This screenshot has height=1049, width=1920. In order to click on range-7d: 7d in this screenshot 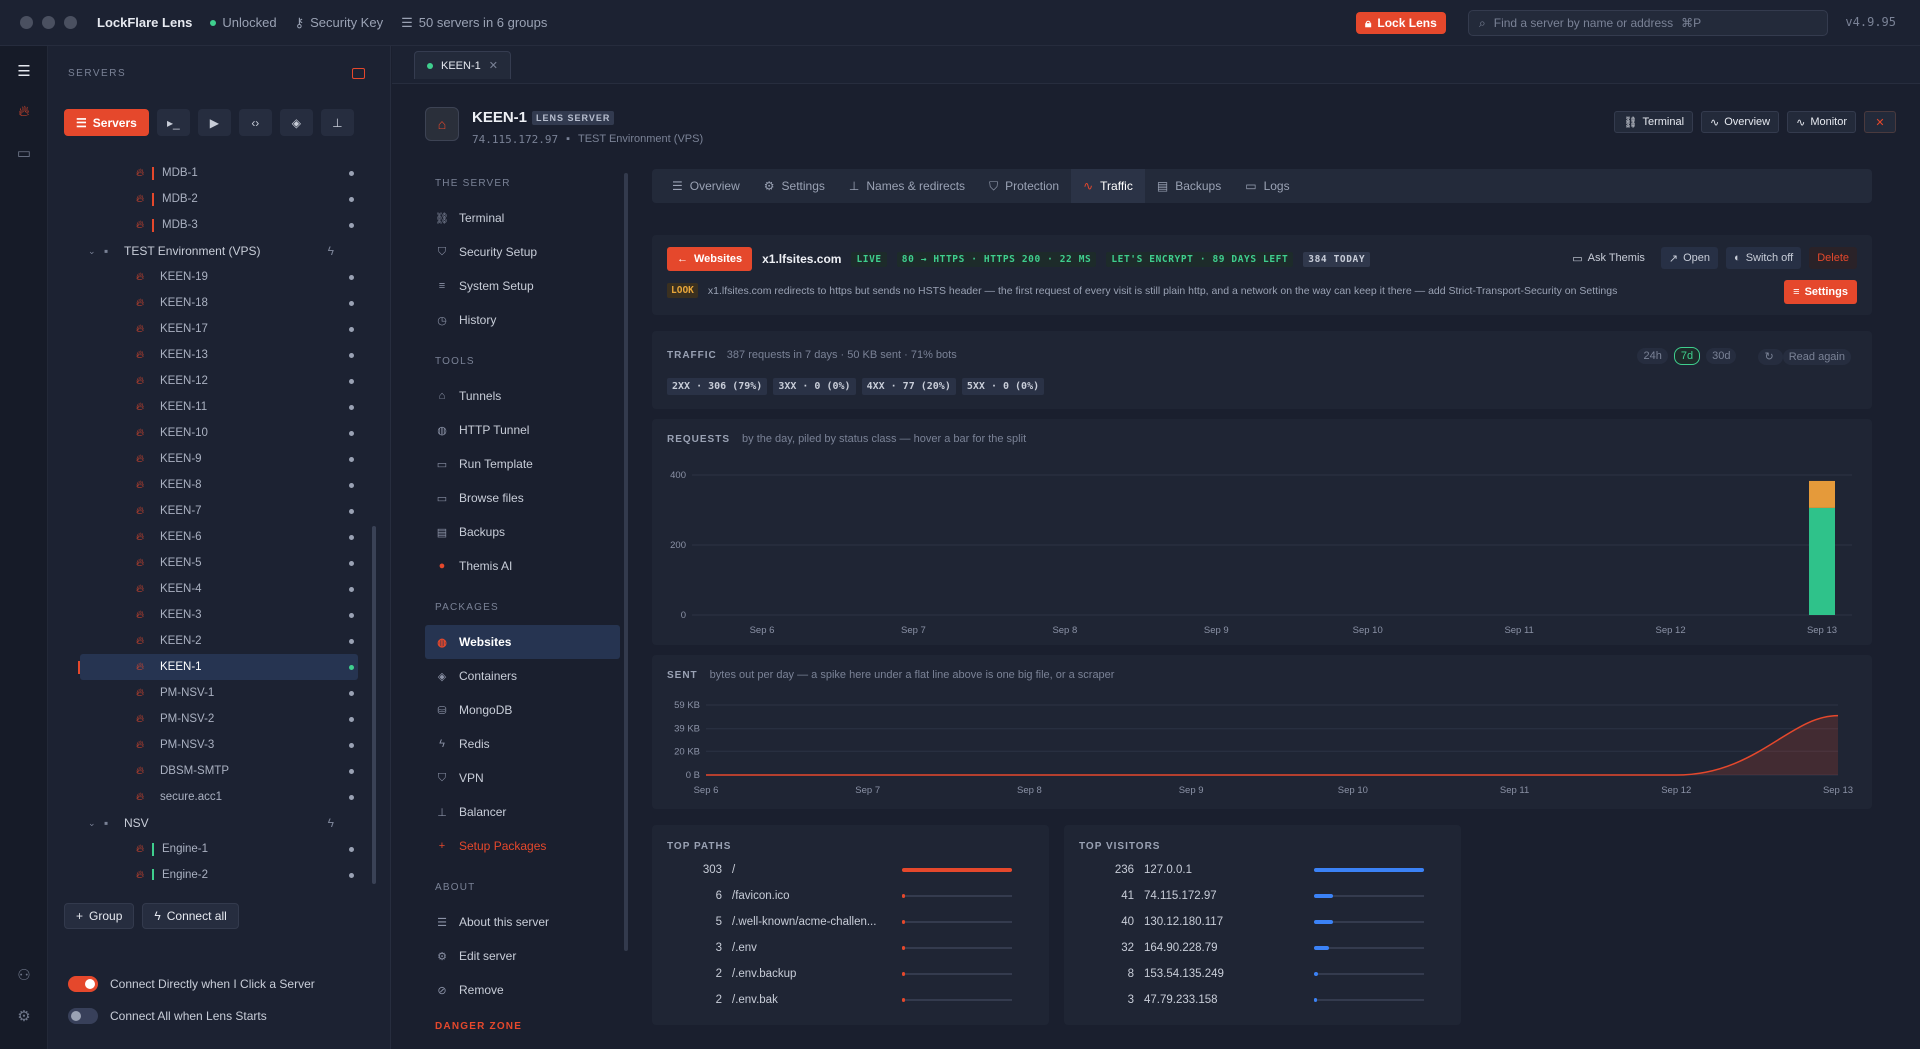, I will do `click(1687, 356)`.